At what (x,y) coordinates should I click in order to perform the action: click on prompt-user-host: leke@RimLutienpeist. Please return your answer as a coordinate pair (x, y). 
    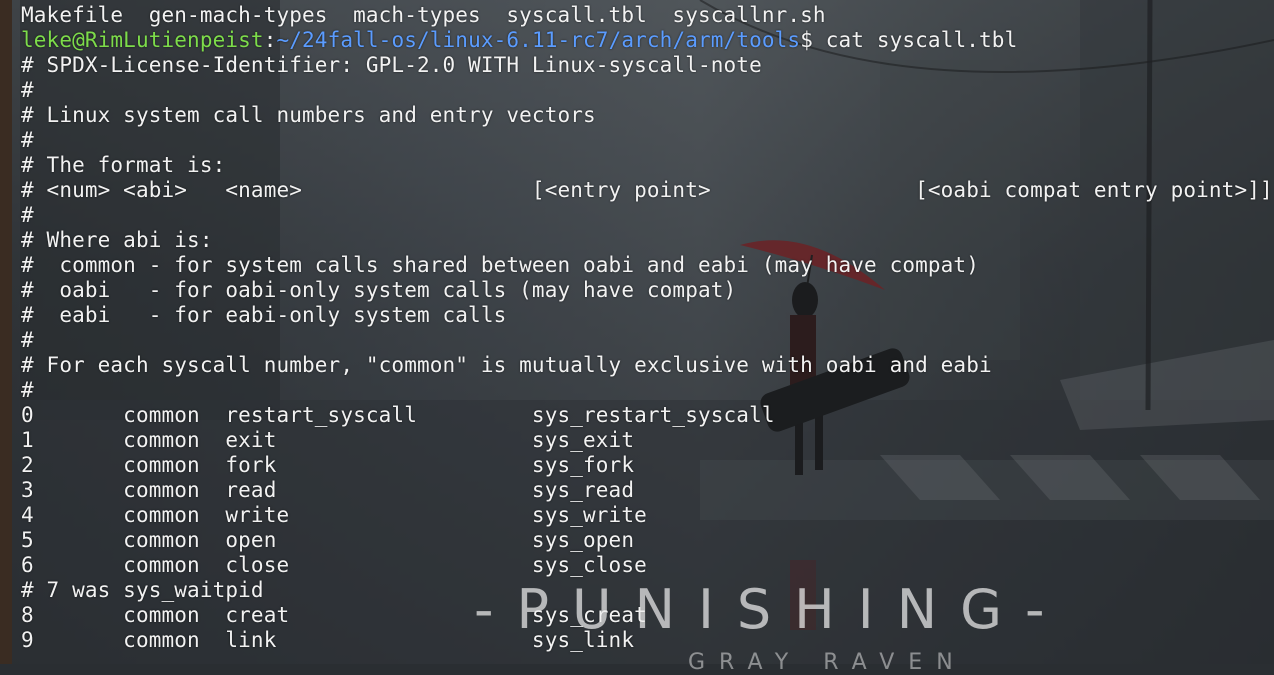
    Looking at the image, I should click on (142, 40).